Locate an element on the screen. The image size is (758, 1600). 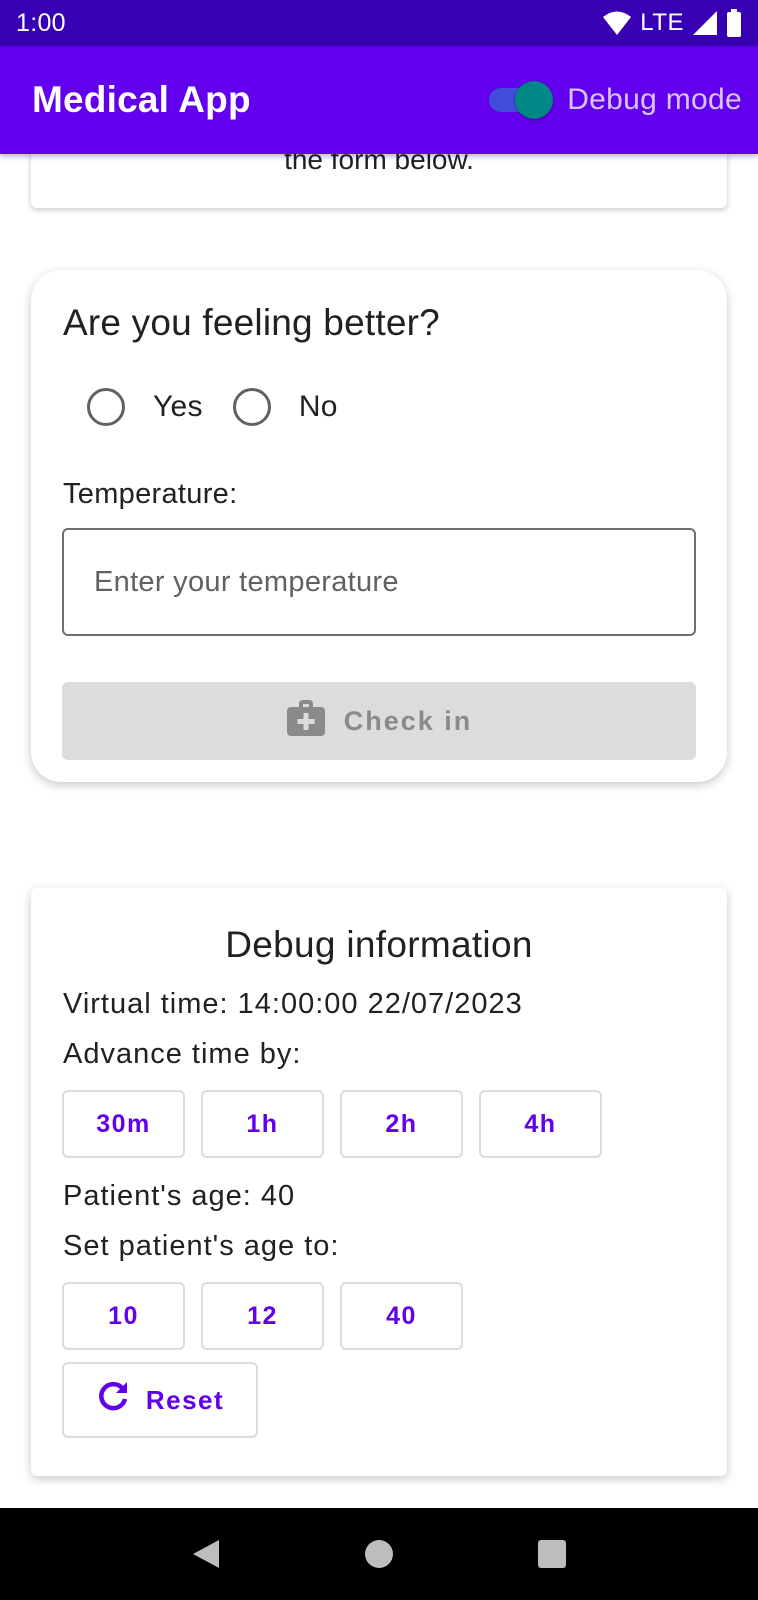
feeling-radio-group: Yes No is located at coordinates (227, 407).